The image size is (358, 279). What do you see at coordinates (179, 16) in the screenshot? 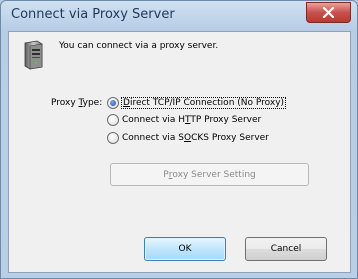
I see `title-bar: Connect via Proxy Server` at bounding box center [179, 16].